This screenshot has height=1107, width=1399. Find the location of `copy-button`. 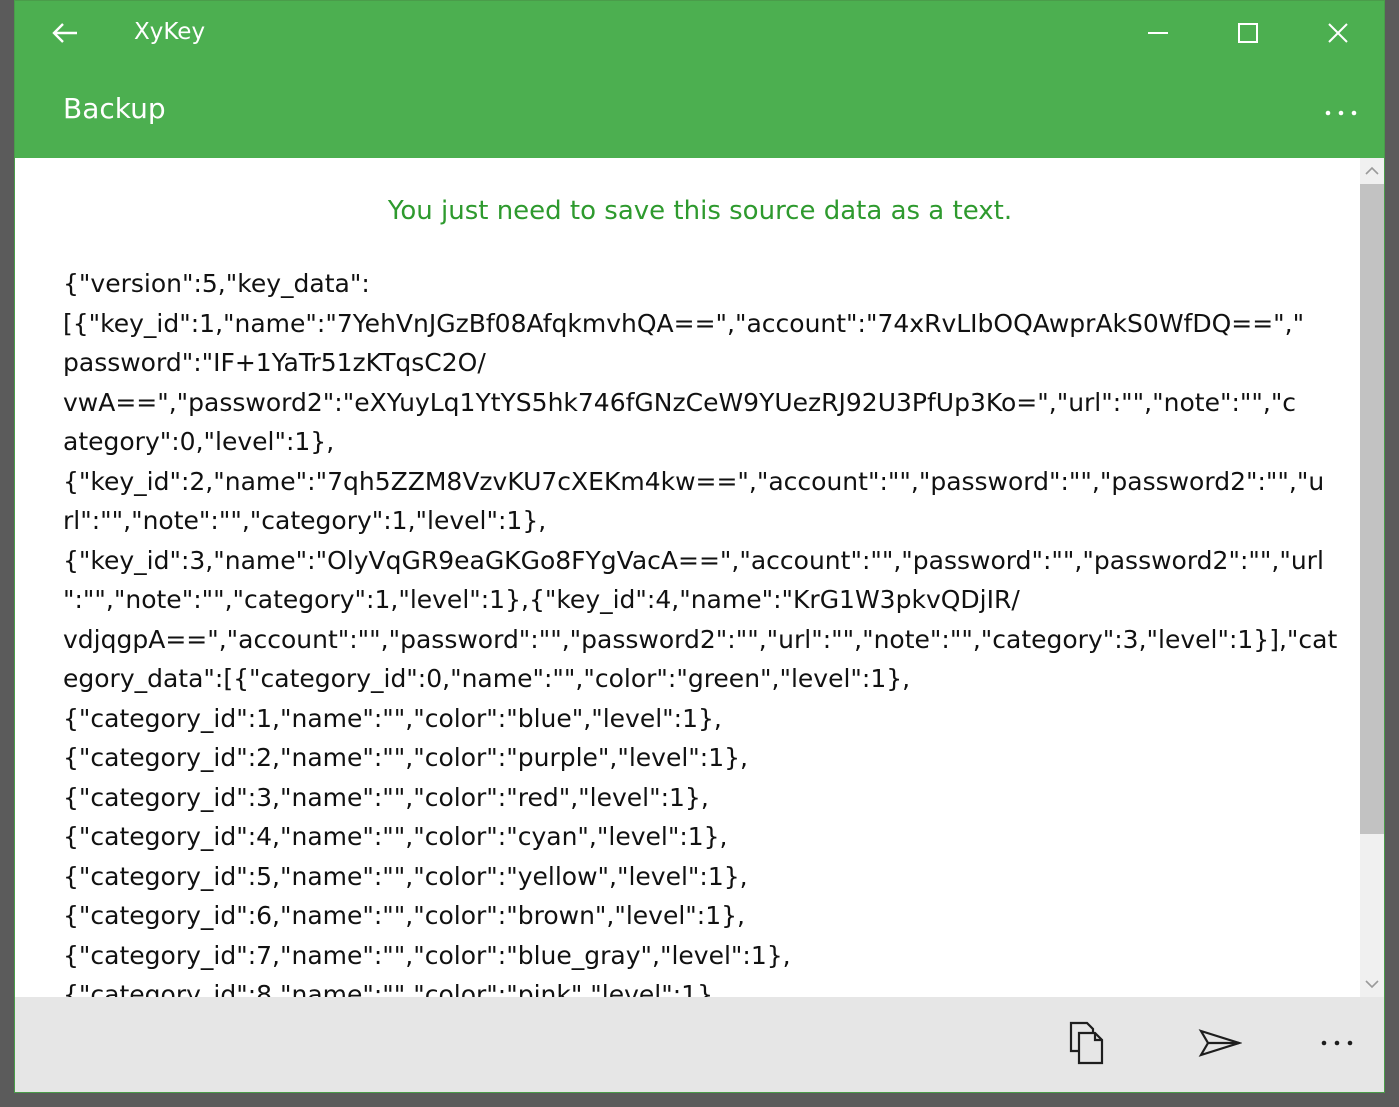

copy-button is located at coordinates (1087, 1043).